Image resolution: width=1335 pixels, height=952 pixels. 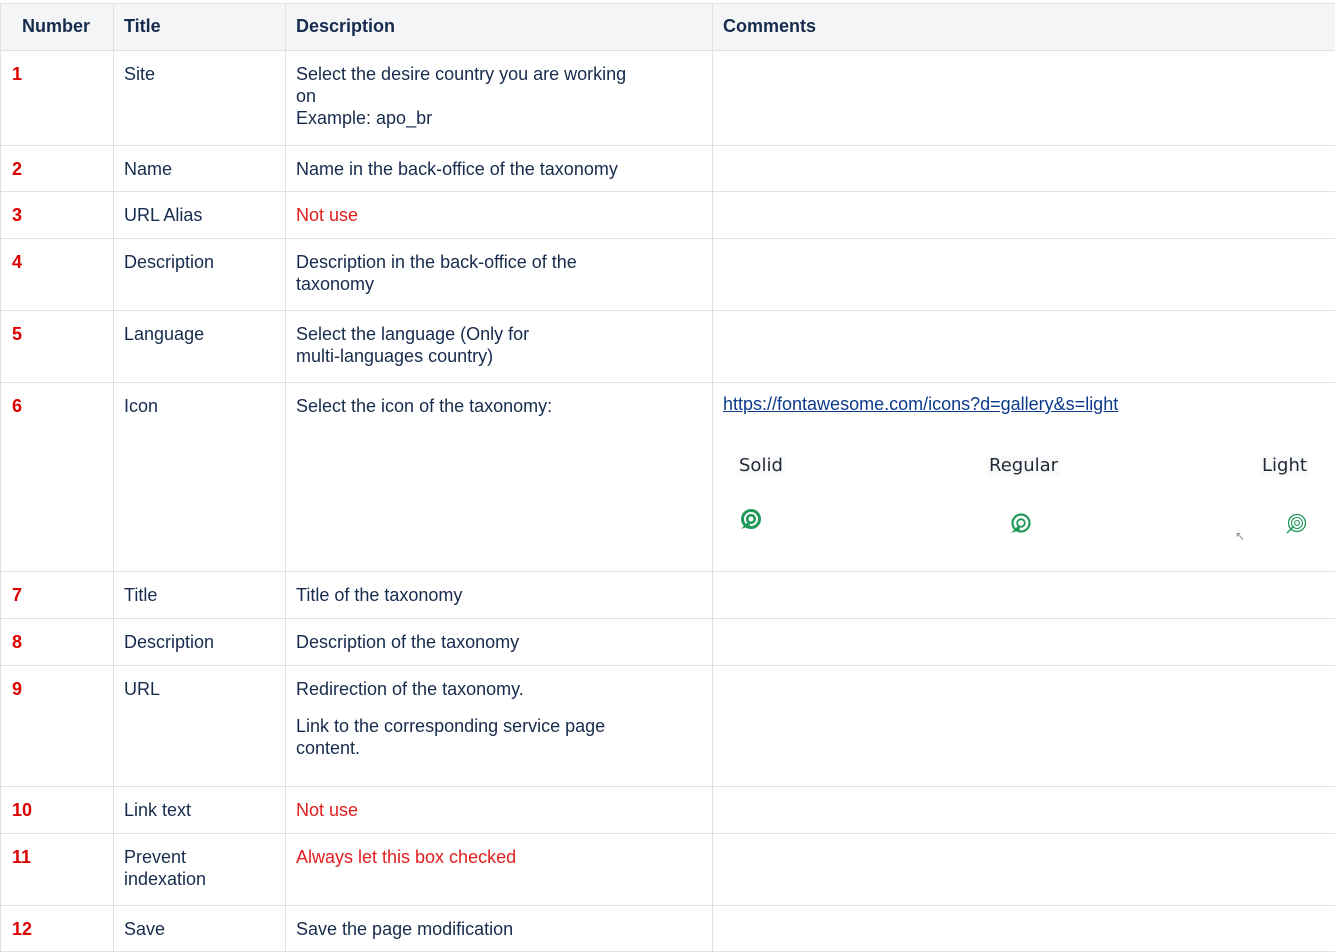 I want to click on row-number: 6, so click(x=57, y=477).